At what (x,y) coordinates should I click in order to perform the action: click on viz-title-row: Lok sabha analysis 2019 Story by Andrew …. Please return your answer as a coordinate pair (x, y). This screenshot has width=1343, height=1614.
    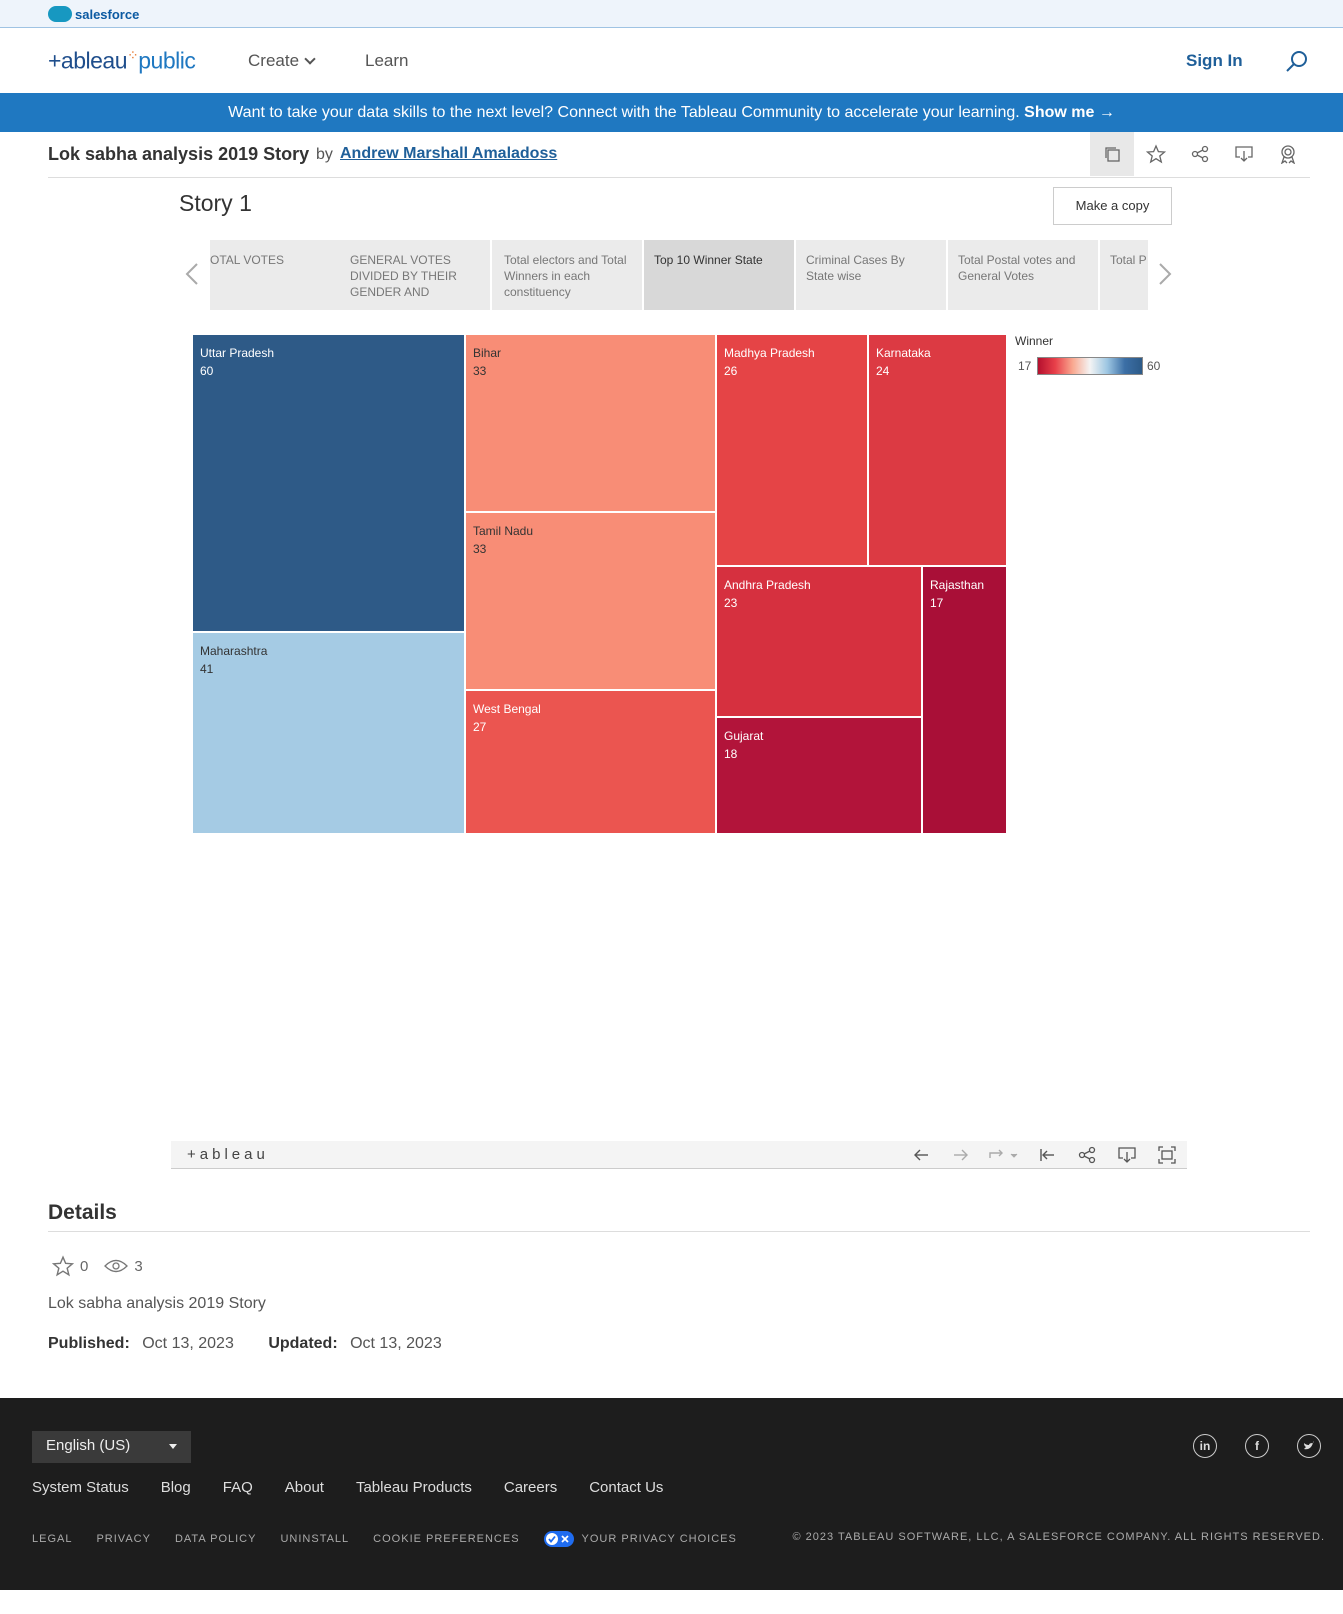
    Looking at the image, I should click on (679, 155).